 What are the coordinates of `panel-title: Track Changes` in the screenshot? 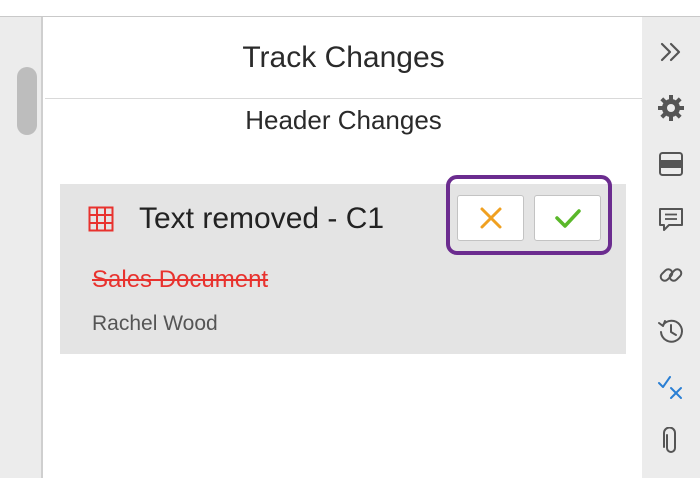 It's located at (343, 57).